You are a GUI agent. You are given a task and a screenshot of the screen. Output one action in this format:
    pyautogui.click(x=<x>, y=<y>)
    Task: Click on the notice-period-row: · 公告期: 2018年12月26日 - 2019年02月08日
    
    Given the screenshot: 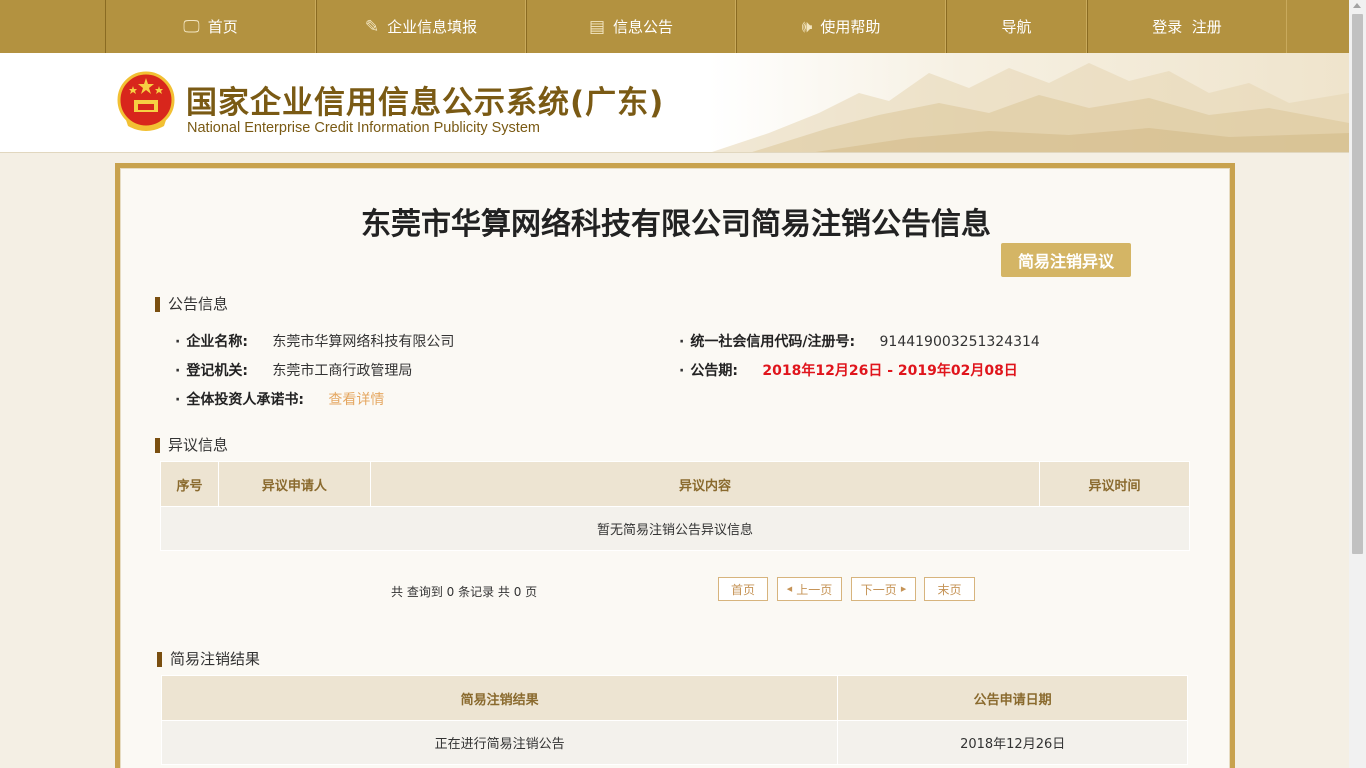 What is the action you would take?
    pyautogui.click(x=848, y=371)
    